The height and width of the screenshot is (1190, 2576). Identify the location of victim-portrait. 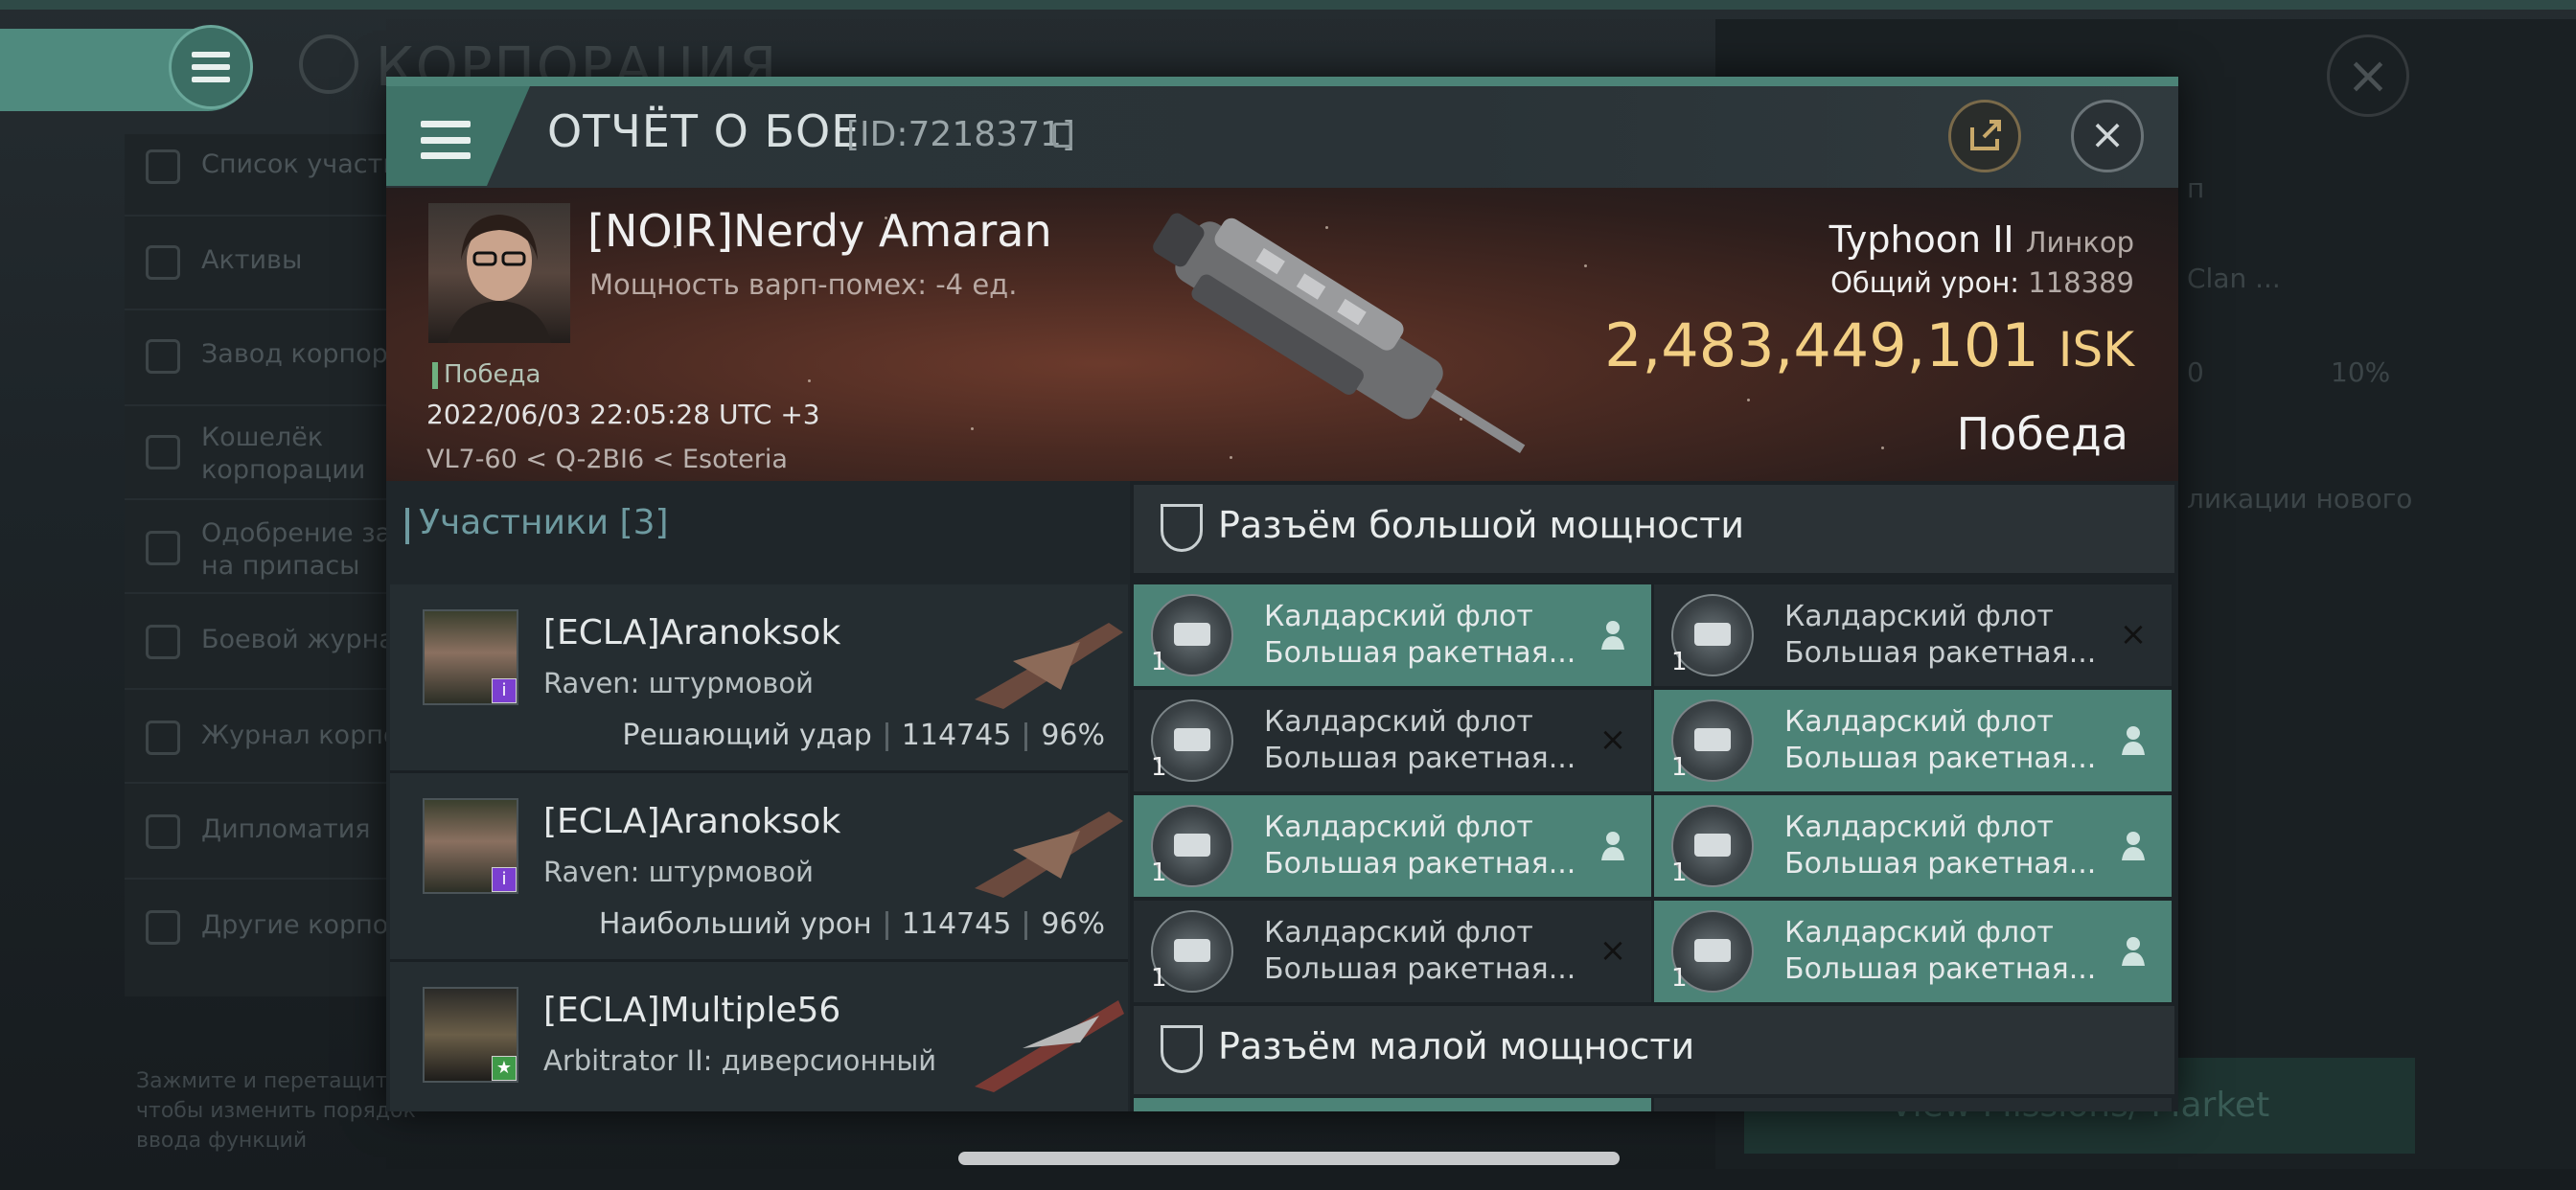
(499, 273).